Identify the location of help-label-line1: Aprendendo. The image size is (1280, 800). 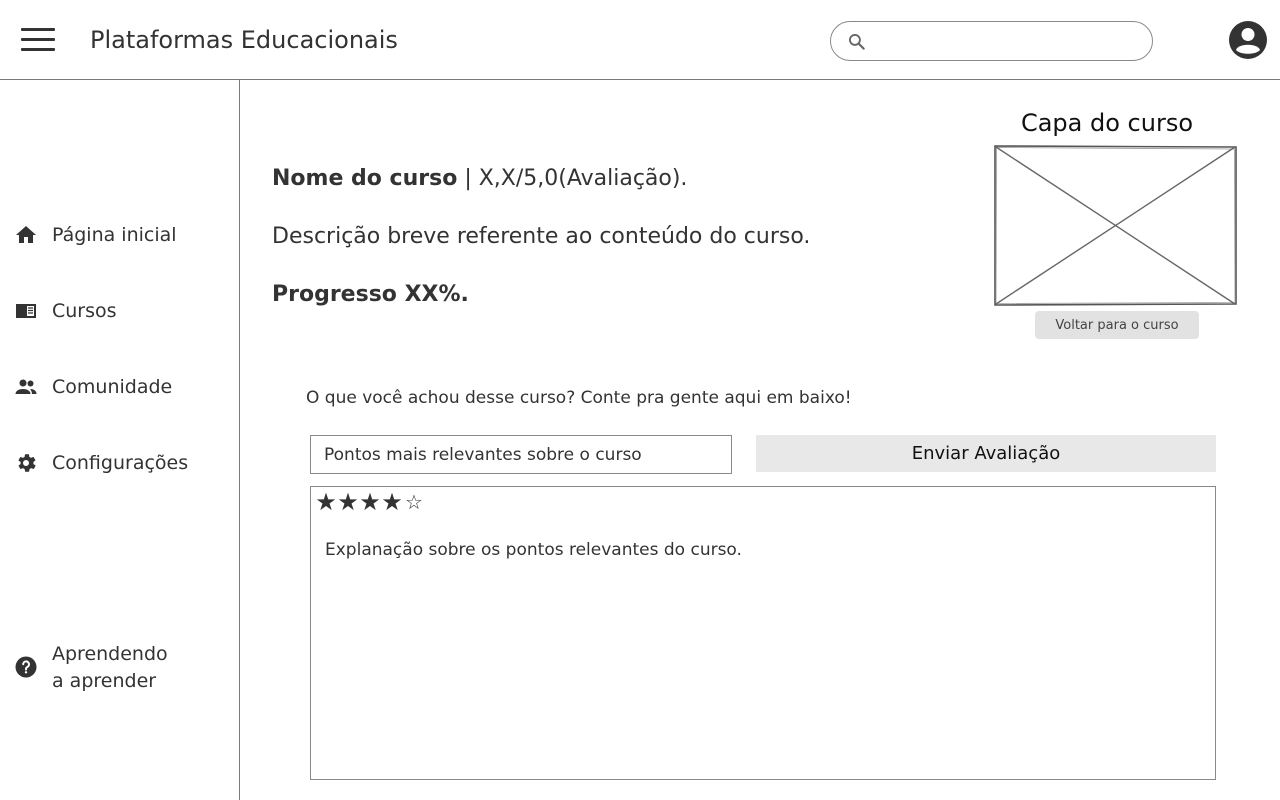
(110, 654).